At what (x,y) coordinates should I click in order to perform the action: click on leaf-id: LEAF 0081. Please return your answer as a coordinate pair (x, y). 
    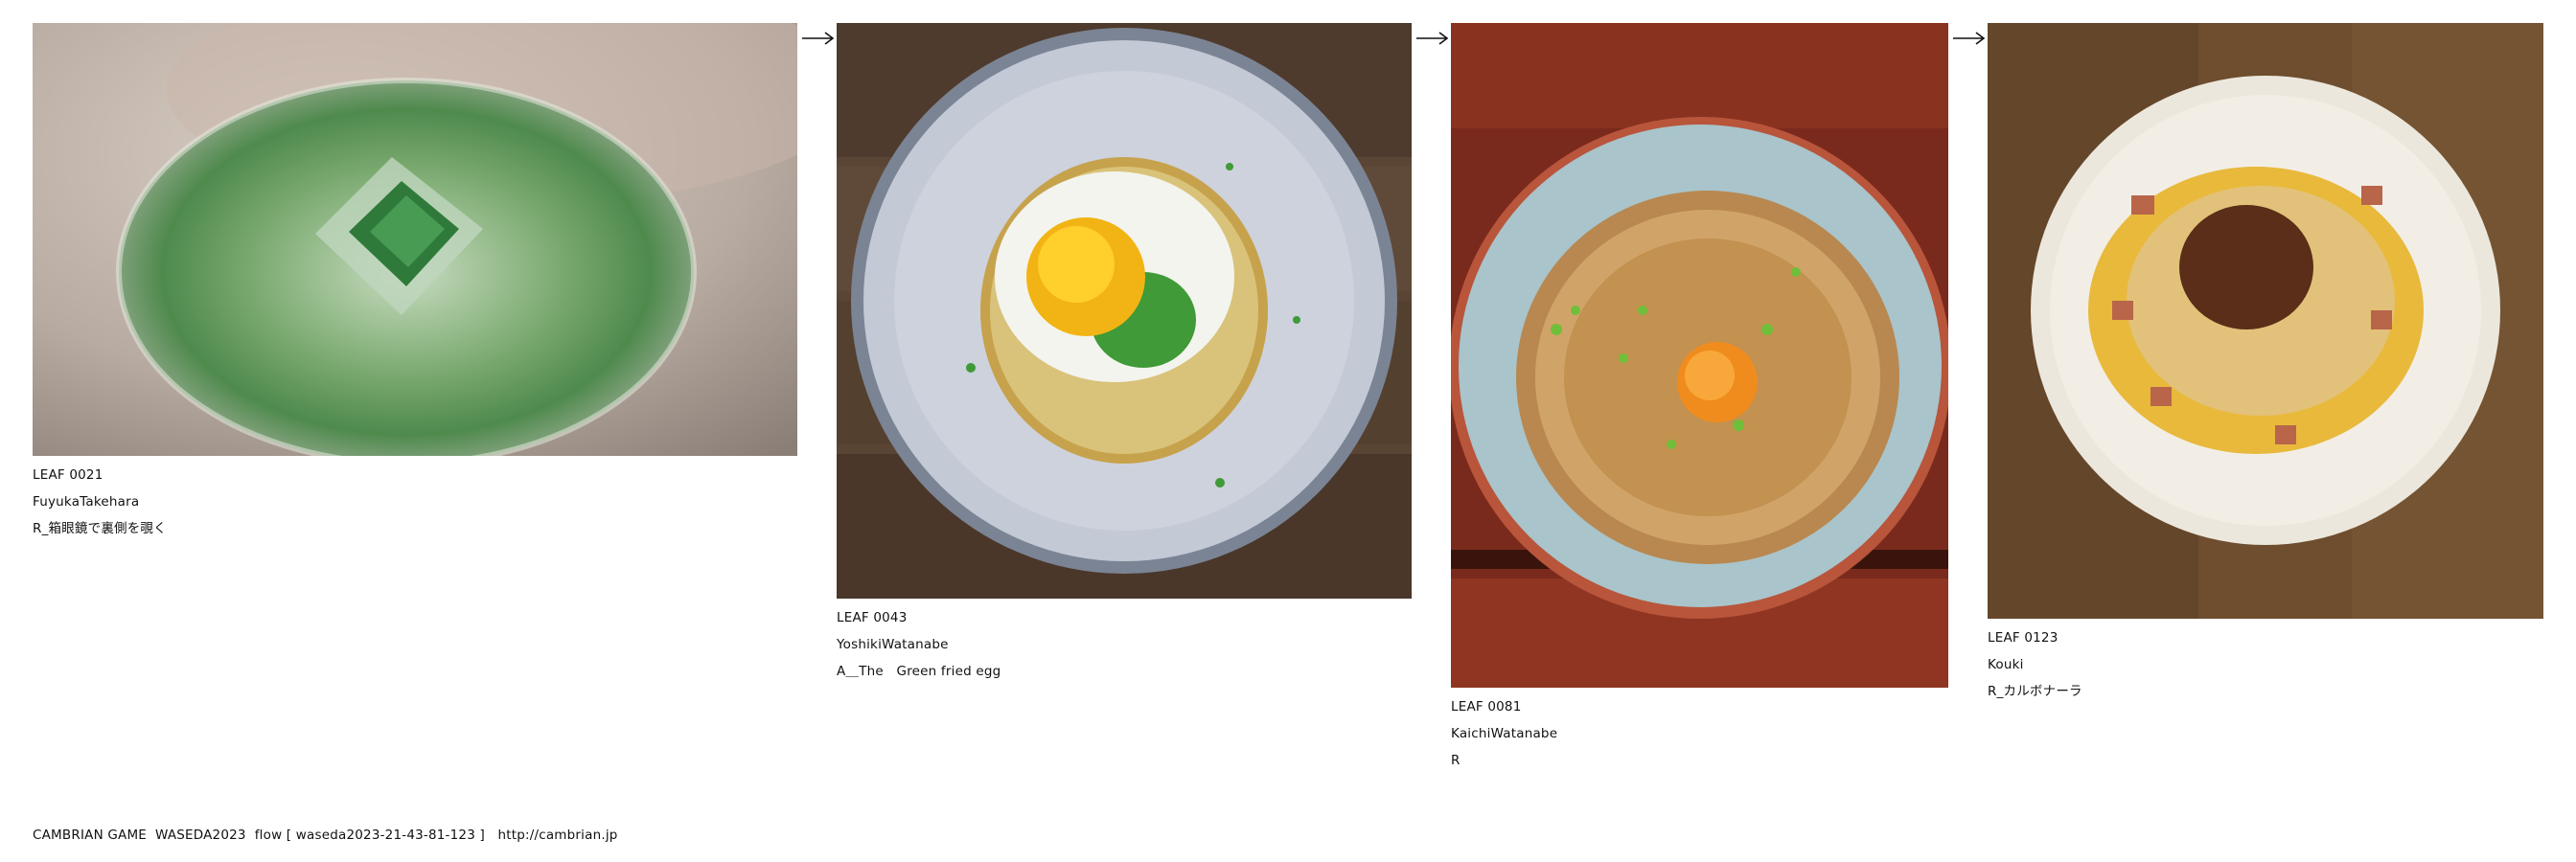
    Looking at the image, I should click on (1504, 706).